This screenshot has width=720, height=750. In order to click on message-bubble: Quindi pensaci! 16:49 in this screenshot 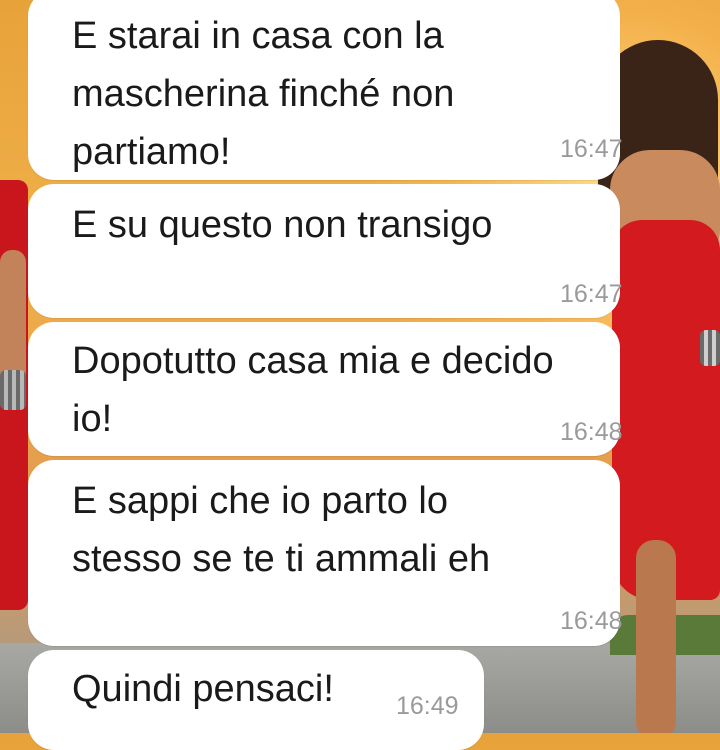, I will do `click(256, 700)`.